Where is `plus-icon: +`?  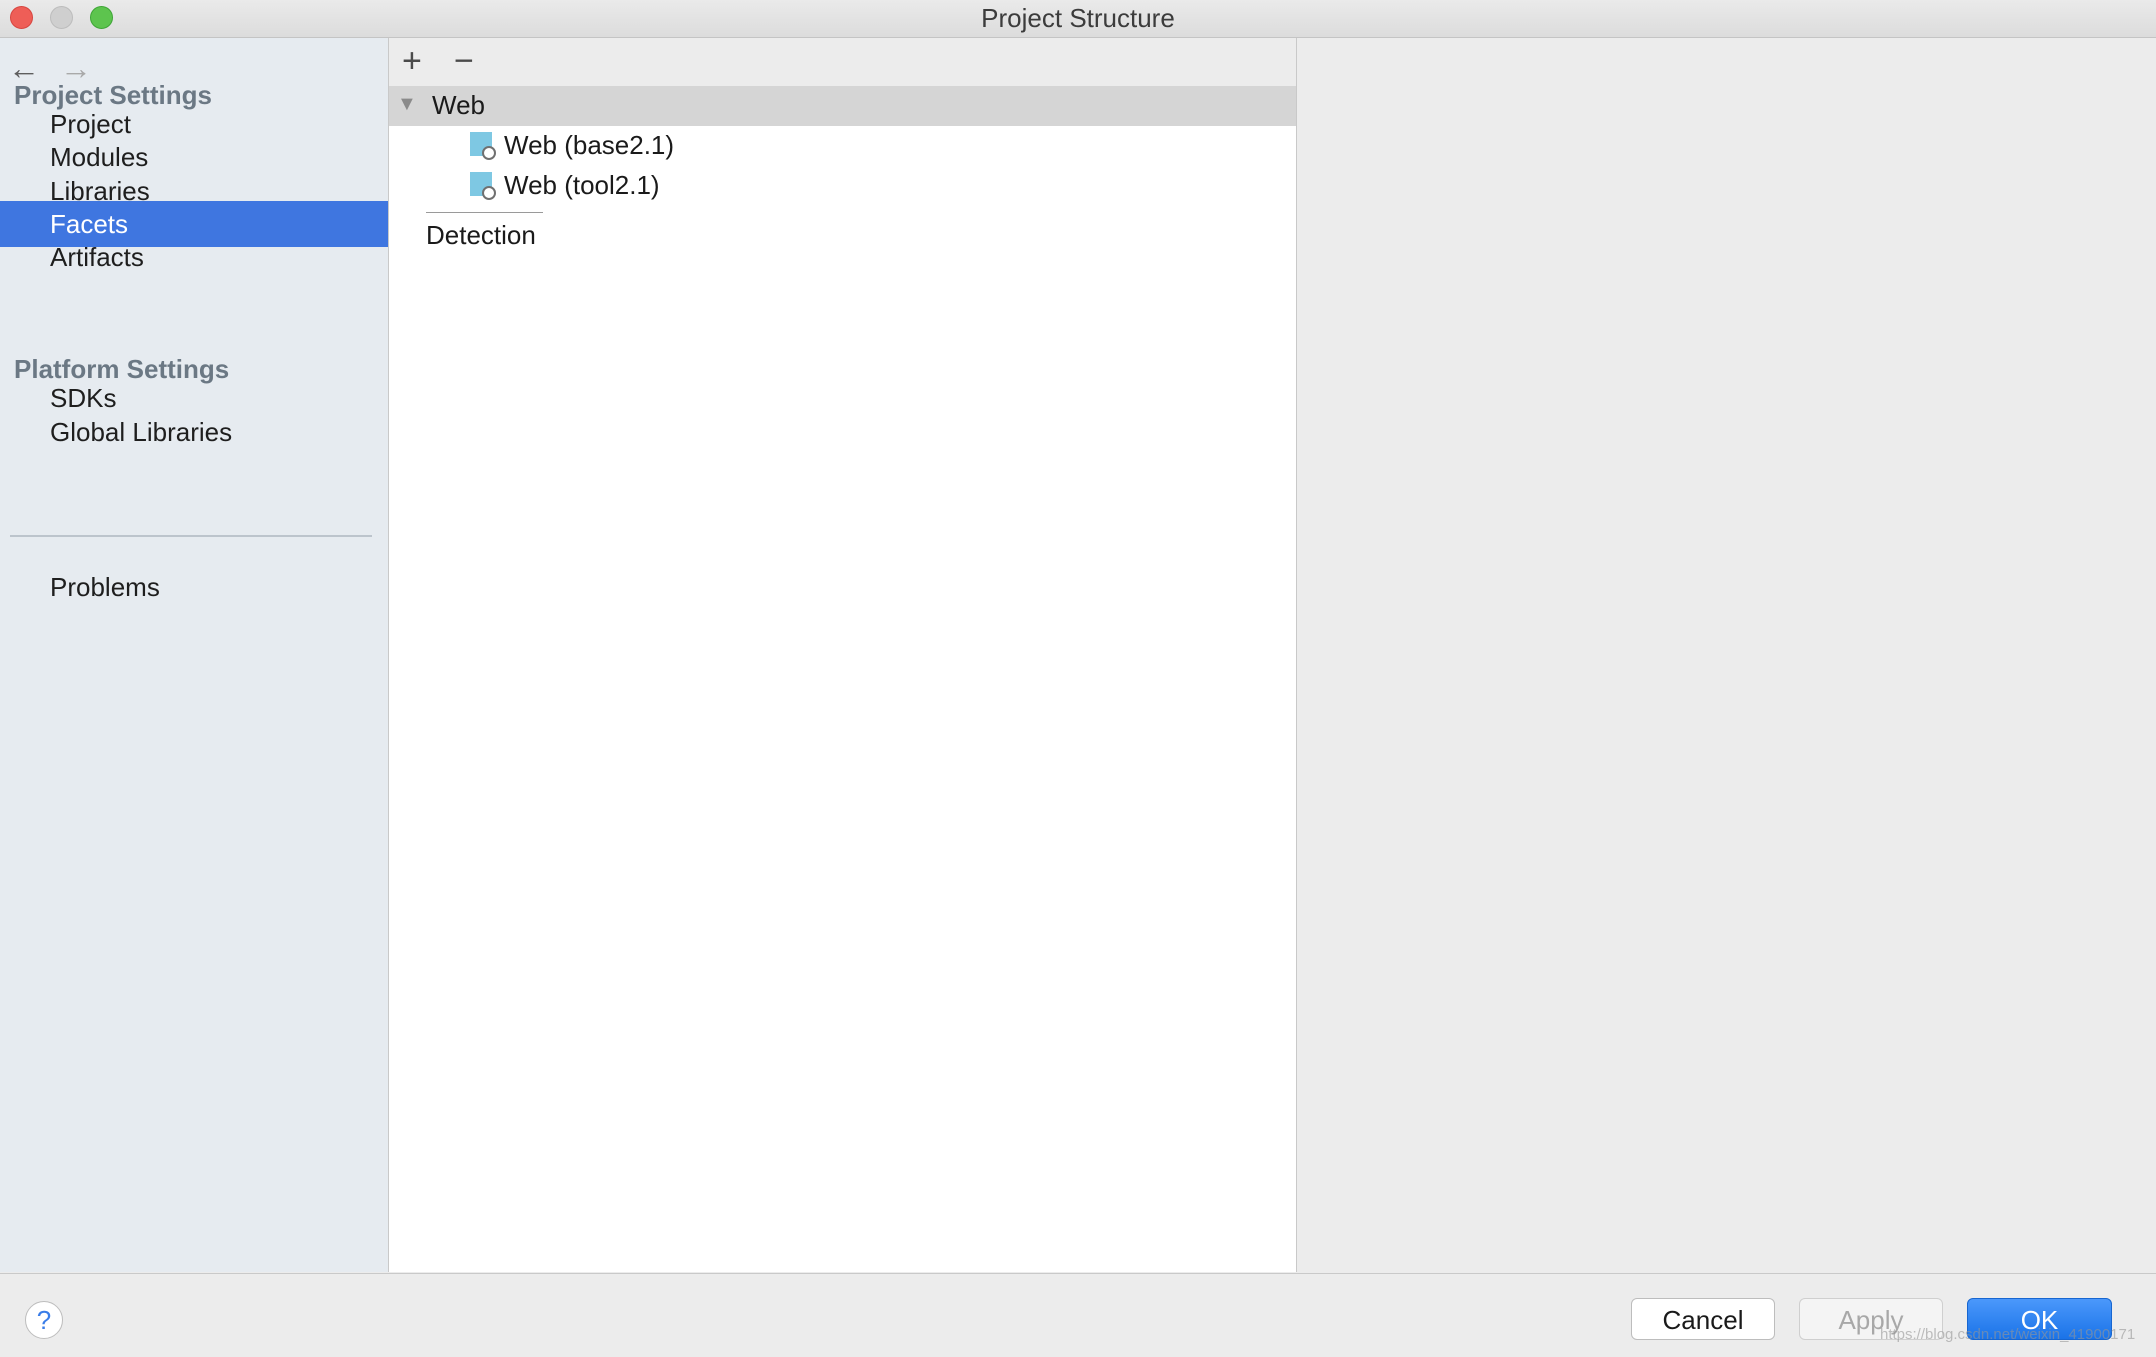 plus-icon: + is located at coordinates (412, 61).